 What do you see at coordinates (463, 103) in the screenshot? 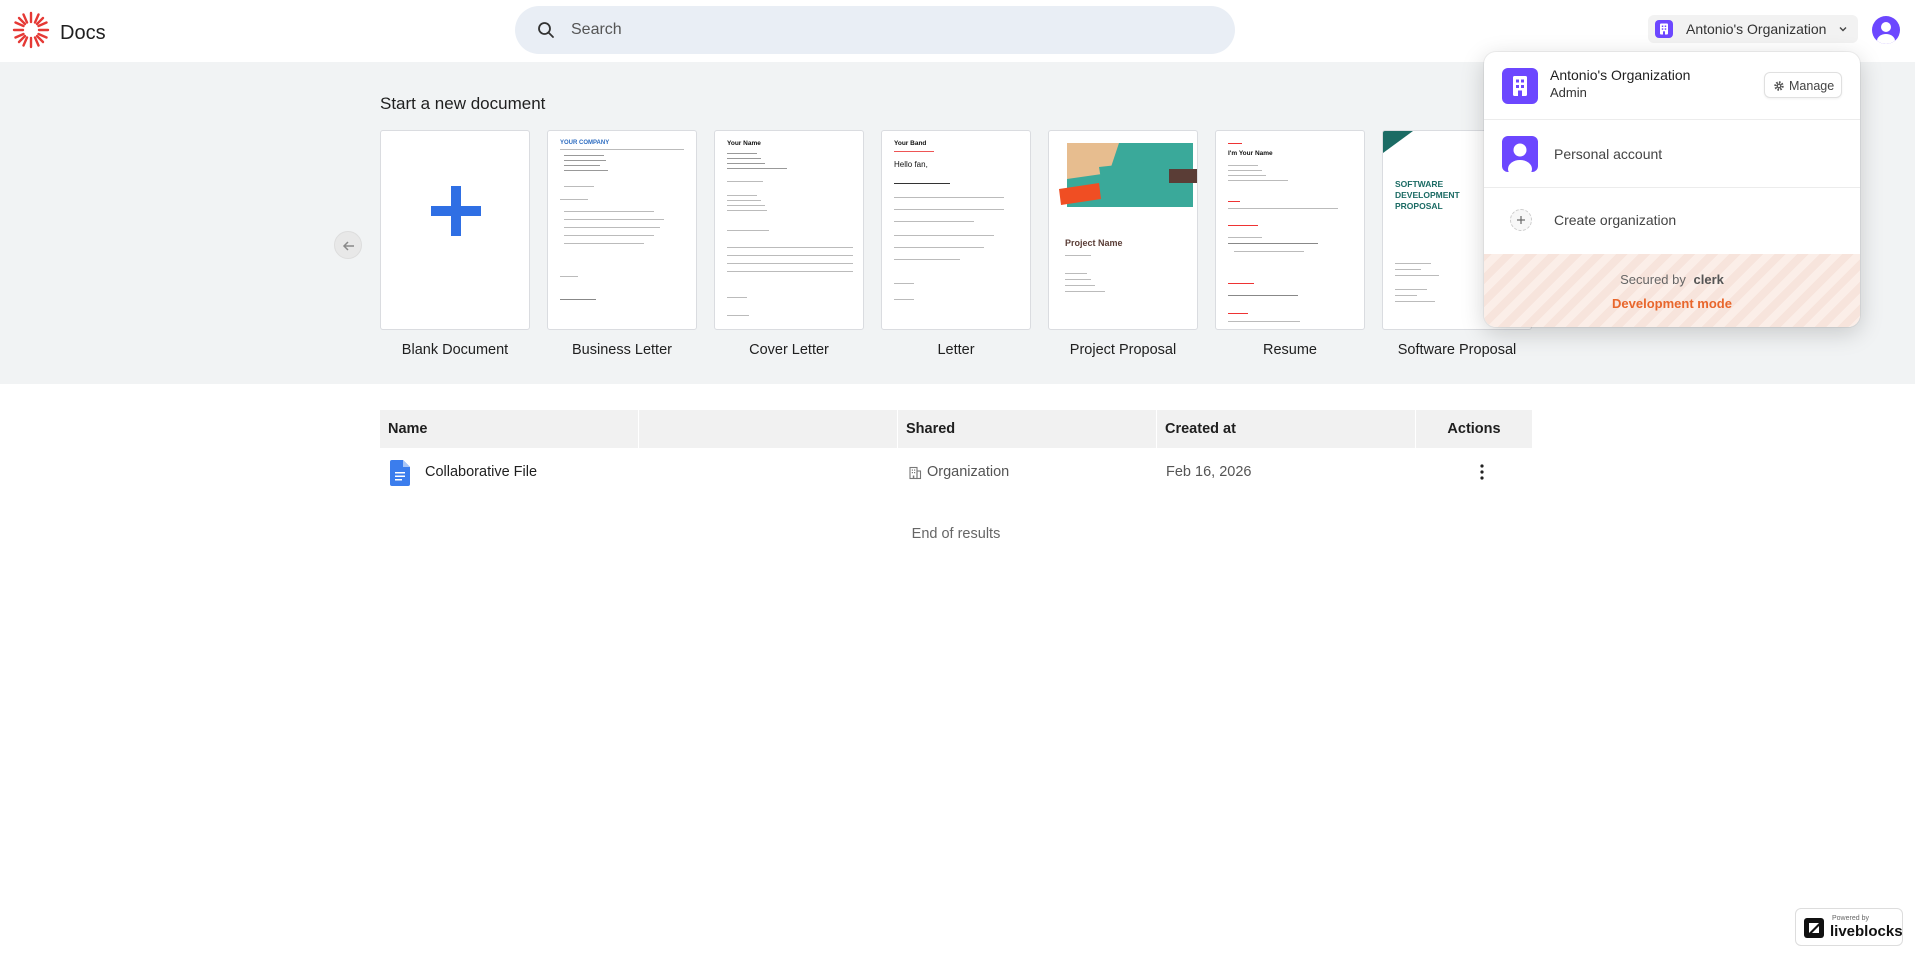
I see `gallery-title: Start a new document` at bounding box center [463, 103].